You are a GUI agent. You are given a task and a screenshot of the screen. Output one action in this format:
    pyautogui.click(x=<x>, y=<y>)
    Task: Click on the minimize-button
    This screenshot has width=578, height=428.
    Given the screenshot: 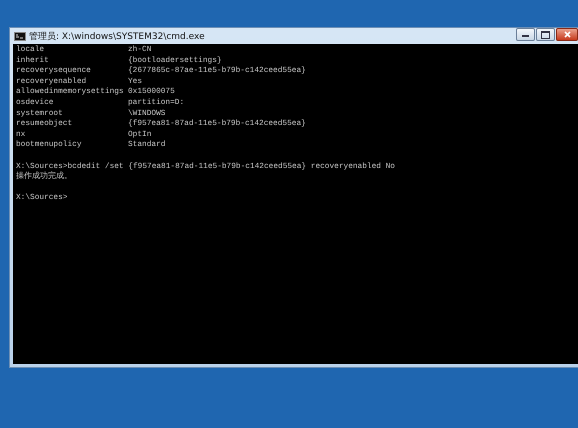 What is the action you would take?
    pyautogui.click(x=525, y=34)
    